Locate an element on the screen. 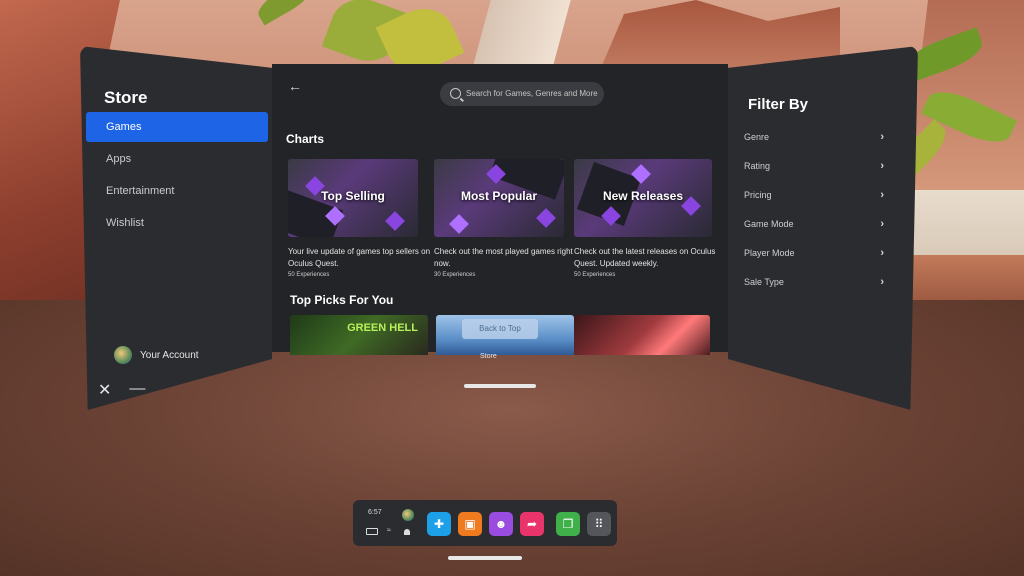 This screenshot has width=1024, height=576. filter-heading: Filter By is located at coordinates (778, 104).